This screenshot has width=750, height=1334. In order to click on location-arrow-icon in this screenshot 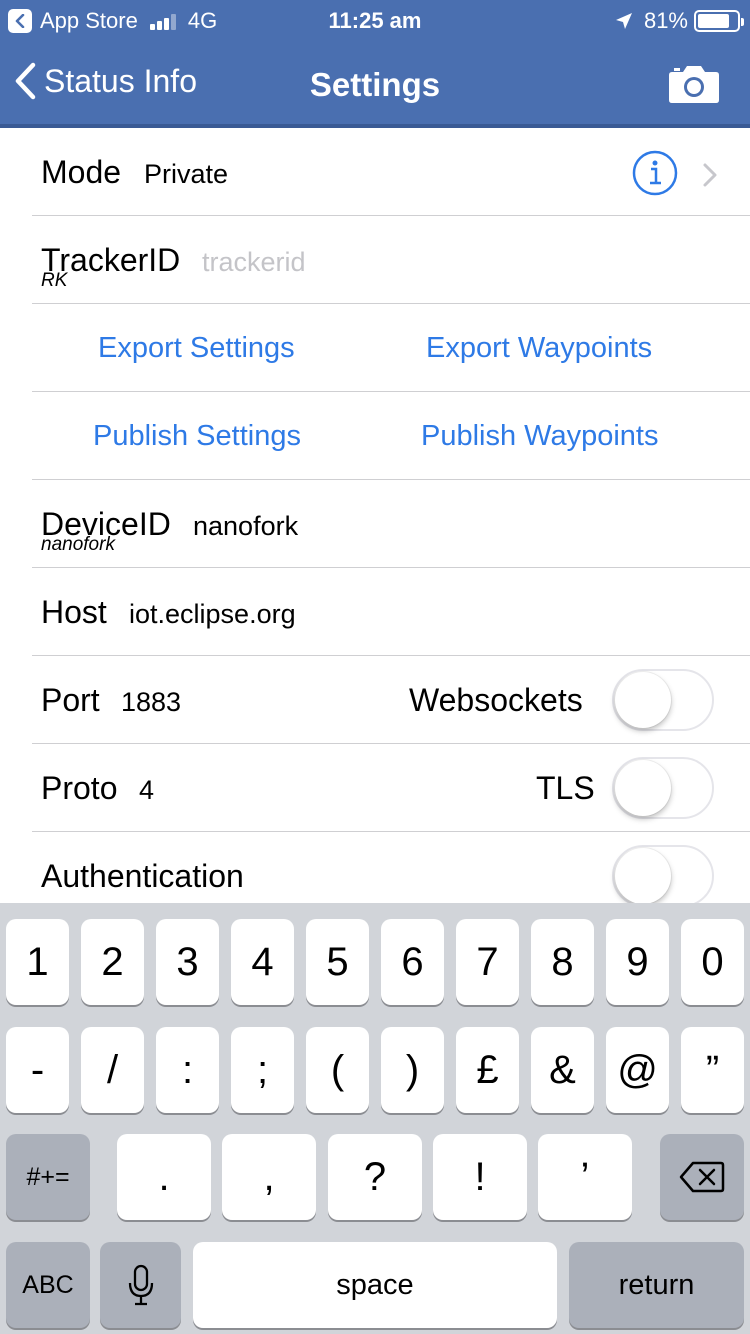, I will do `click(623, 21)`.